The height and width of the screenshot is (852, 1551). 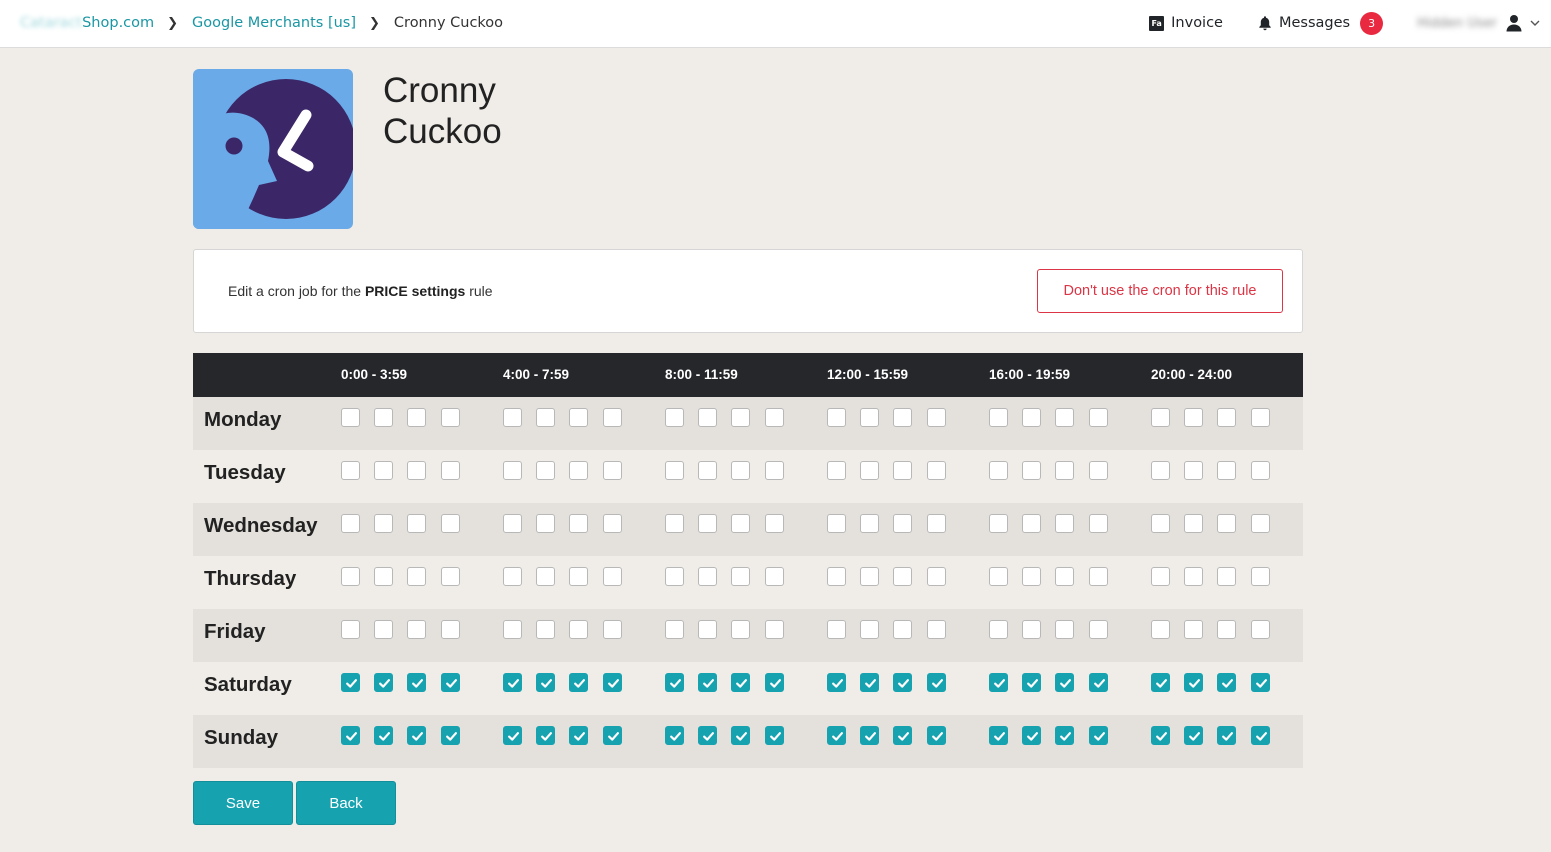 I want to click on back-button: Back, so click(x=346, y=803).